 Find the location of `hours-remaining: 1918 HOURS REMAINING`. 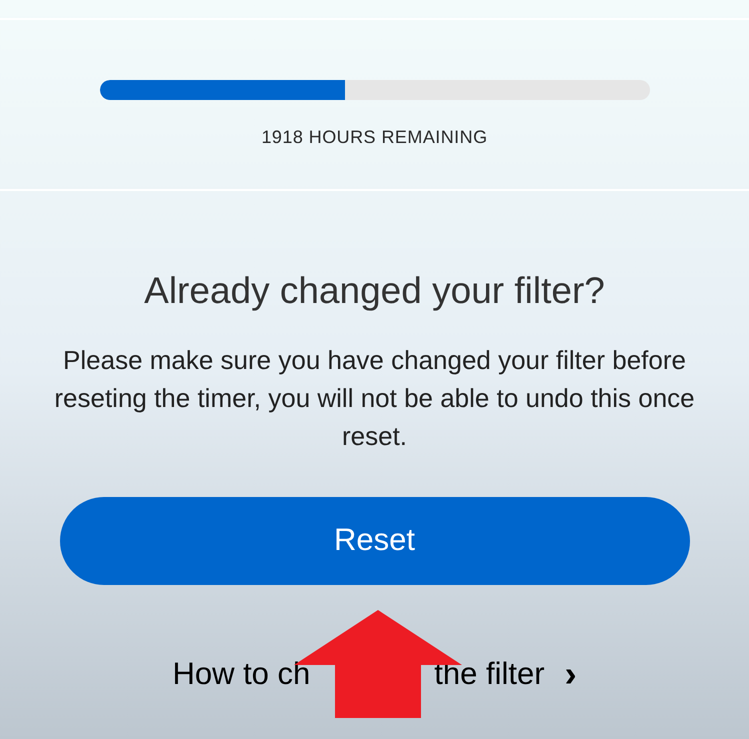

hours-remaining: 1918 HOURS REMAINING is located at coordinates (374, 137).